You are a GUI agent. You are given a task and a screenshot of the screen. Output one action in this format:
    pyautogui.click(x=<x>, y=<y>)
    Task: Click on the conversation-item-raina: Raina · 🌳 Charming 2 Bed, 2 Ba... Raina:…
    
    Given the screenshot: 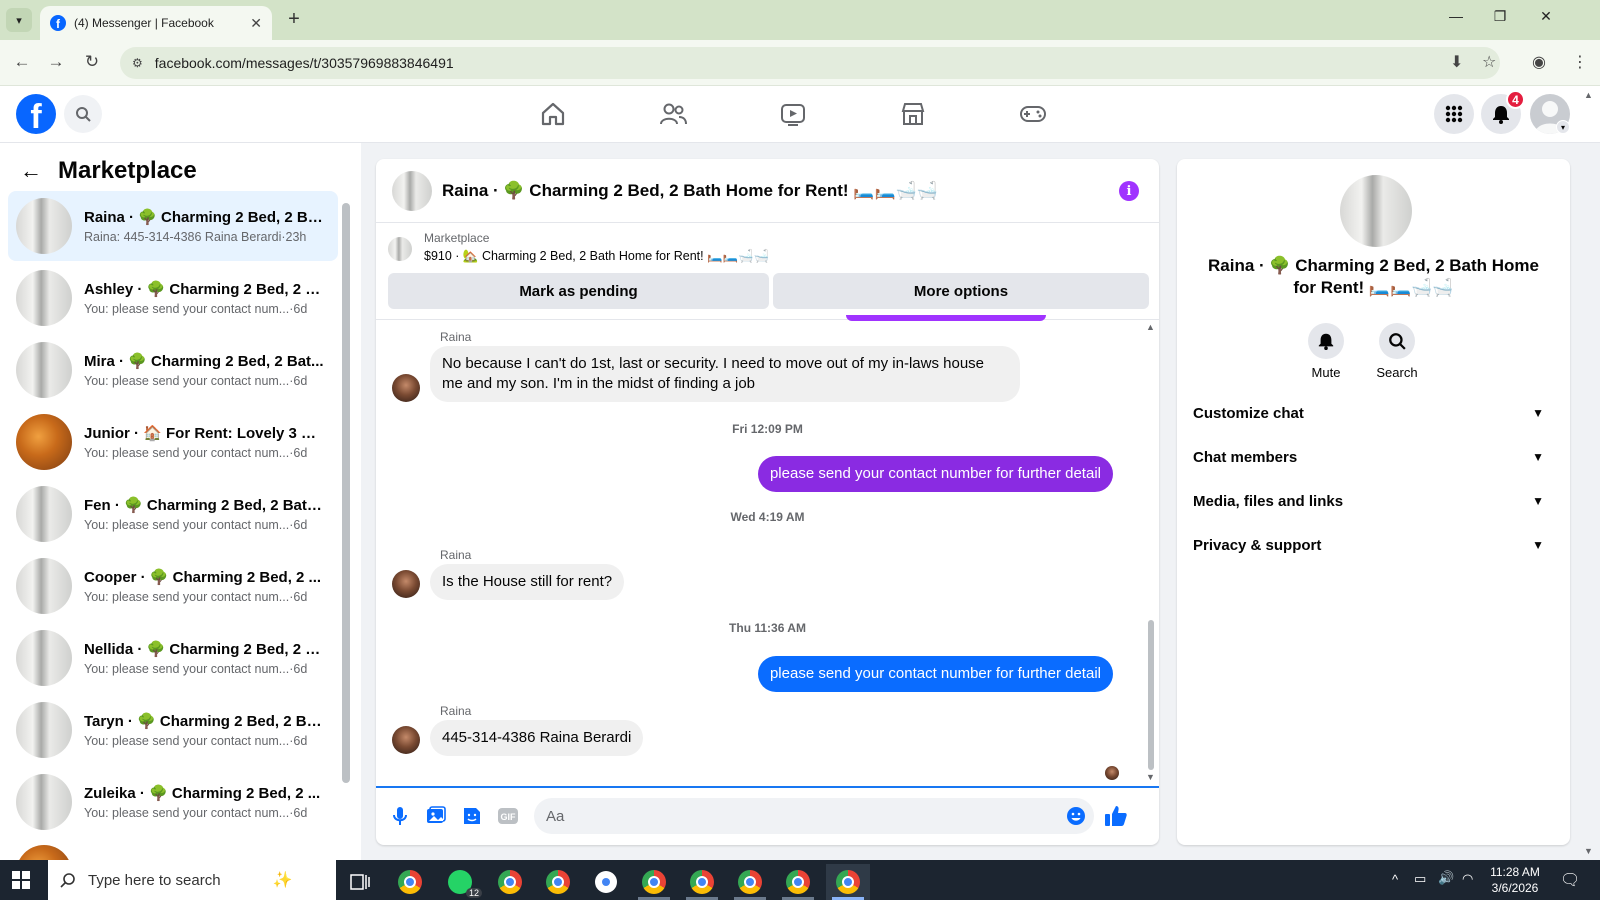 What is the action you would take?
    pyautogui.click(x=173, y=226)
    